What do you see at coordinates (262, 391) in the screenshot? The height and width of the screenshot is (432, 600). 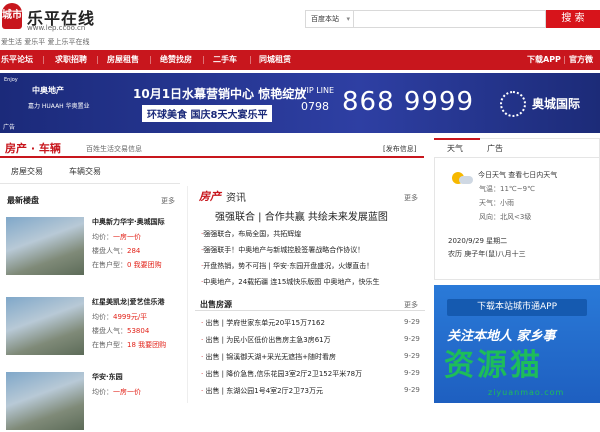 I see `sale-item: · 出售 | 东湖公园1号4室2厅2卫73万元` at bounding box center [262, 391].